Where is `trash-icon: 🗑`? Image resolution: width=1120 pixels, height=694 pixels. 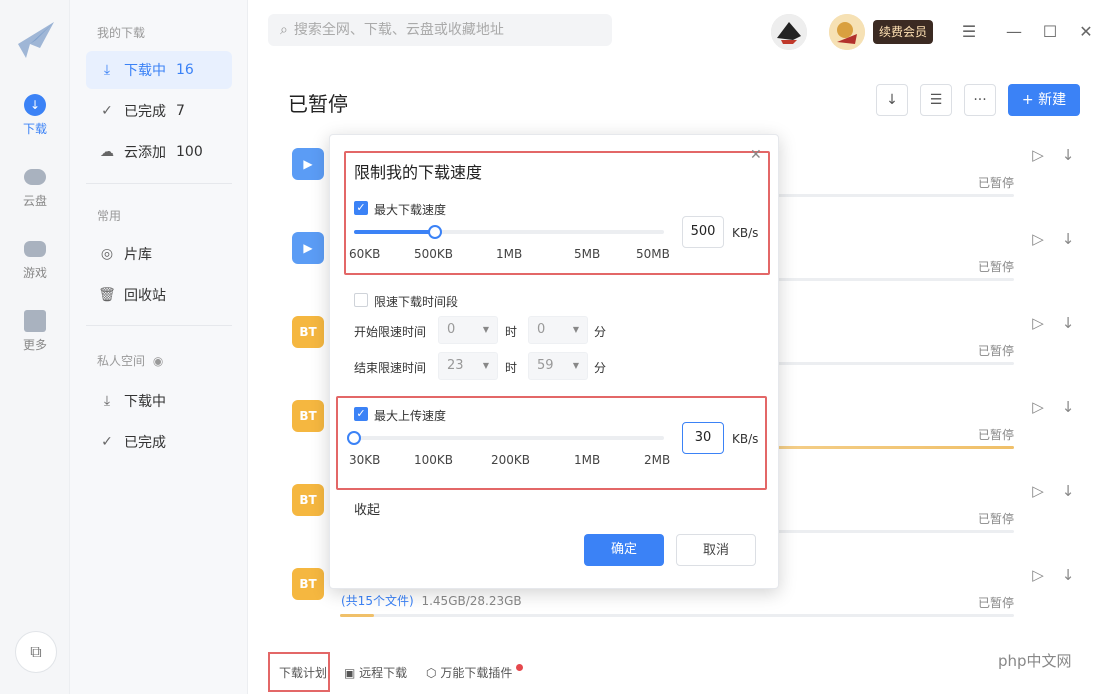 trash-icon: 🗑 is located at coordinates (107, 295).